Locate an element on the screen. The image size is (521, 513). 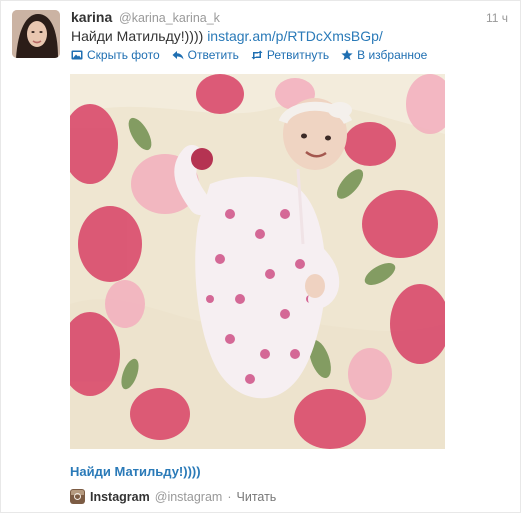
tweet-link: instagr.am/p/RTDcXmsBGp/ is located at coordinates (295, 36).